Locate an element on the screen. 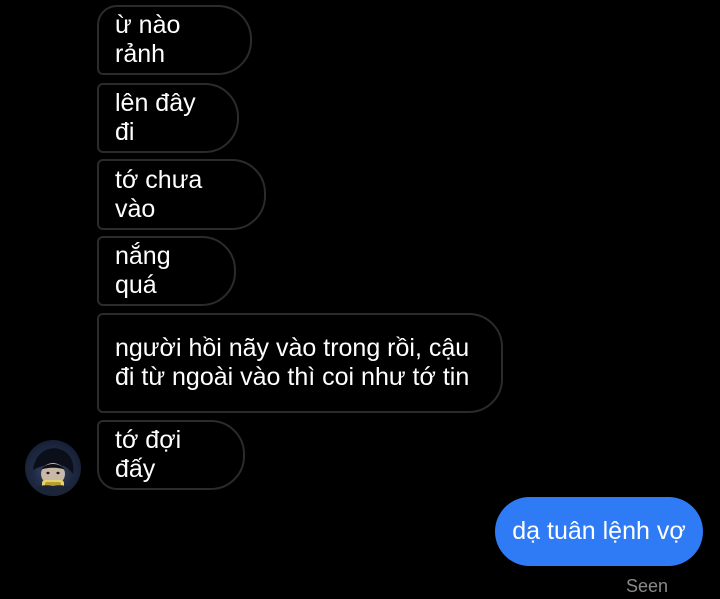 This screenshot has height=599, width=720. received-message: lên đây đi is located at coordinates (168, 118).